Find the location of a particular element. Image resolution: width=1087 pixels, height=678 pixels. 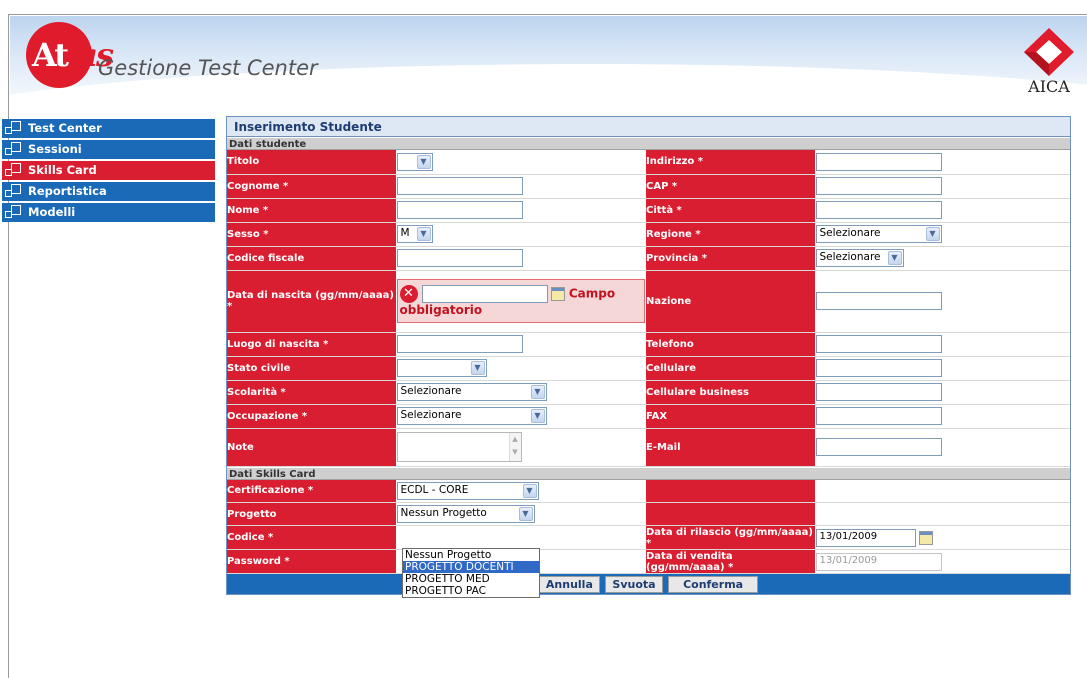

form-actions-bar: Annulla Svuota Conferma is located at coordinates (648, 584).